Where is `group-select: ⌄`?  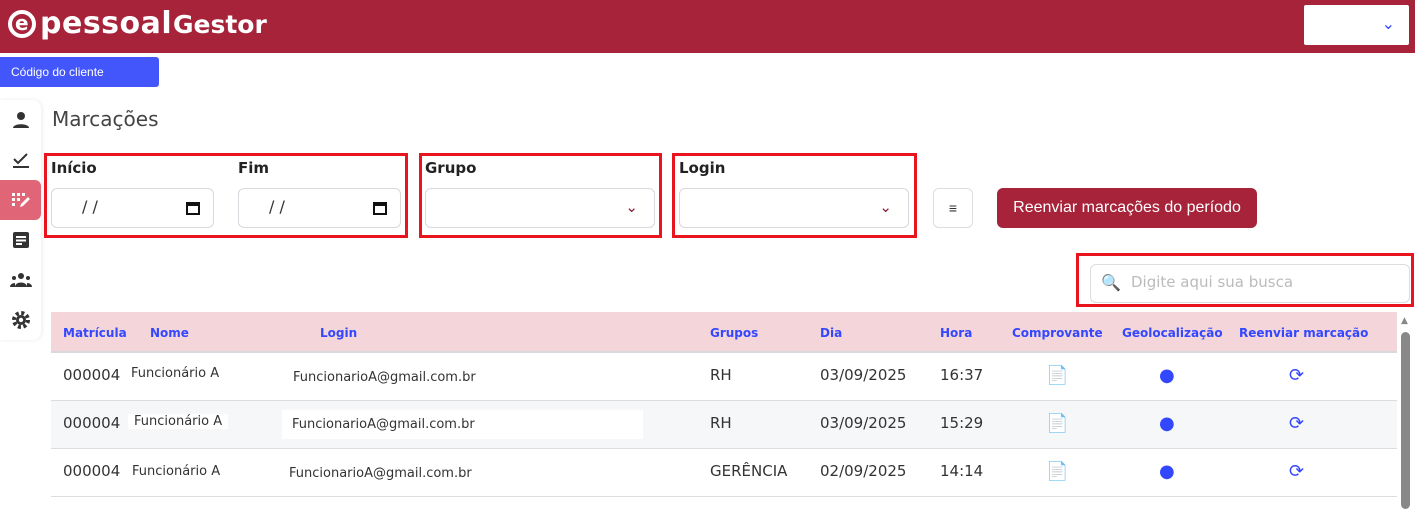 group-select: ⌄ is located at coordinates (540, 208).